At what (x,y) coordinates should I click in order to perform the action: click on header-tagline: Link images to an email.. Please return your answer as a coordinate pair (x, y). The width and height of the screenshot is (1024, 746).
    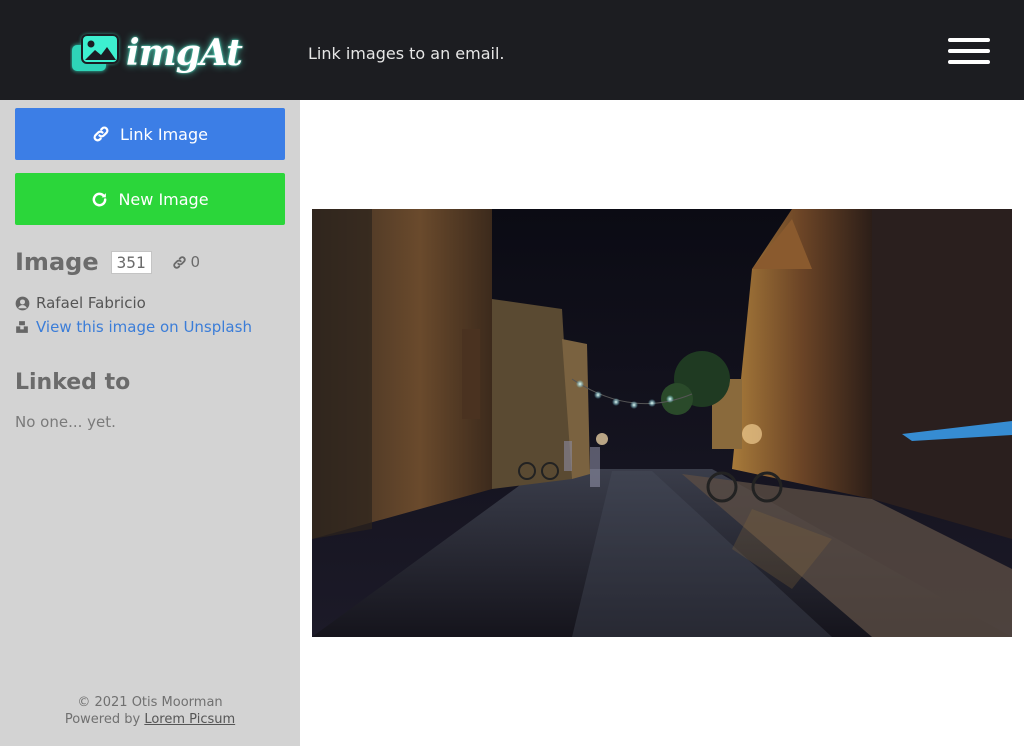
    Looking at the image, I should click on (406, 53).